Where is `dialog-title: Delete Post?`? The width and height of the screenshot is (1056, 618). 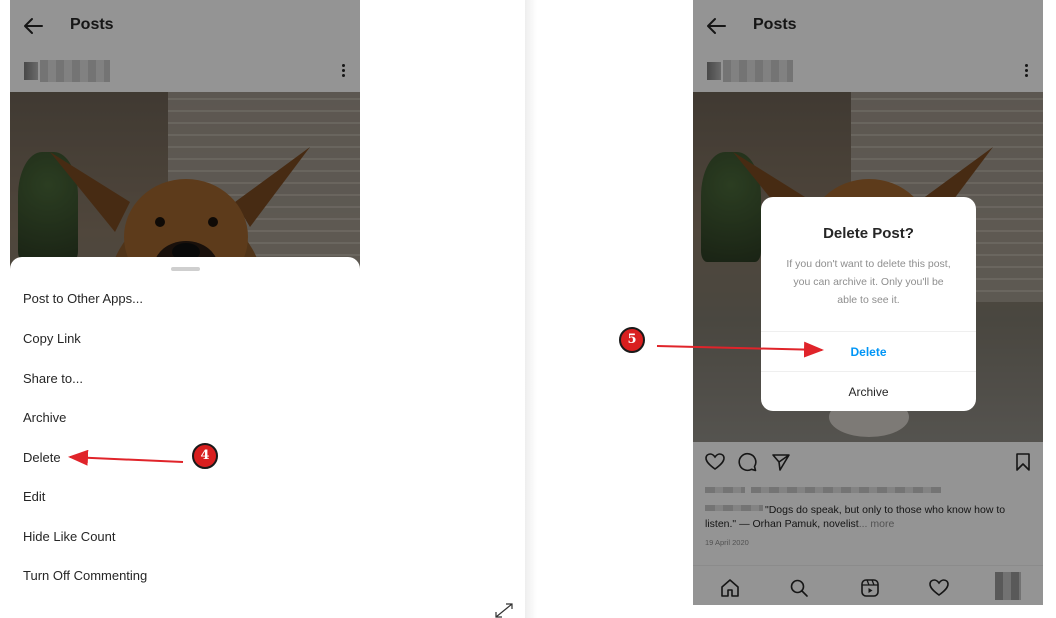 dialog-title: Delete Post? is located at coordinates (868, 233).